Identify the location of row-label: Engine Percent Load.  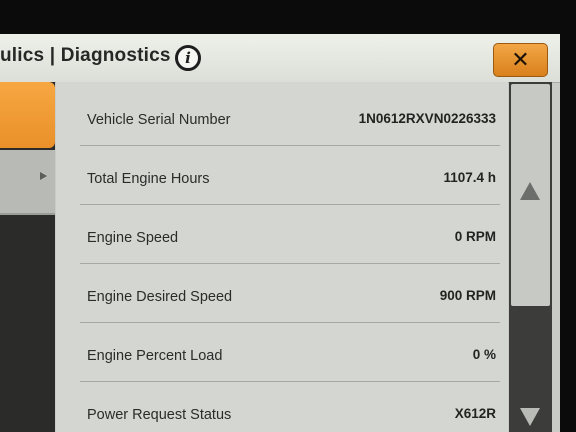
(155, 356).